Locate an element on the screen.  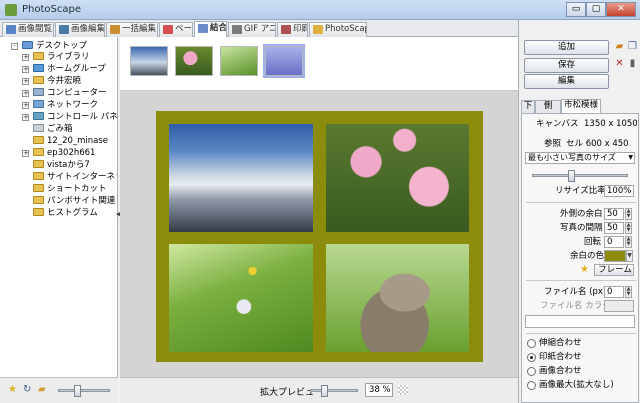
tab-combine: 結合 is located at coordinates (210, 29).